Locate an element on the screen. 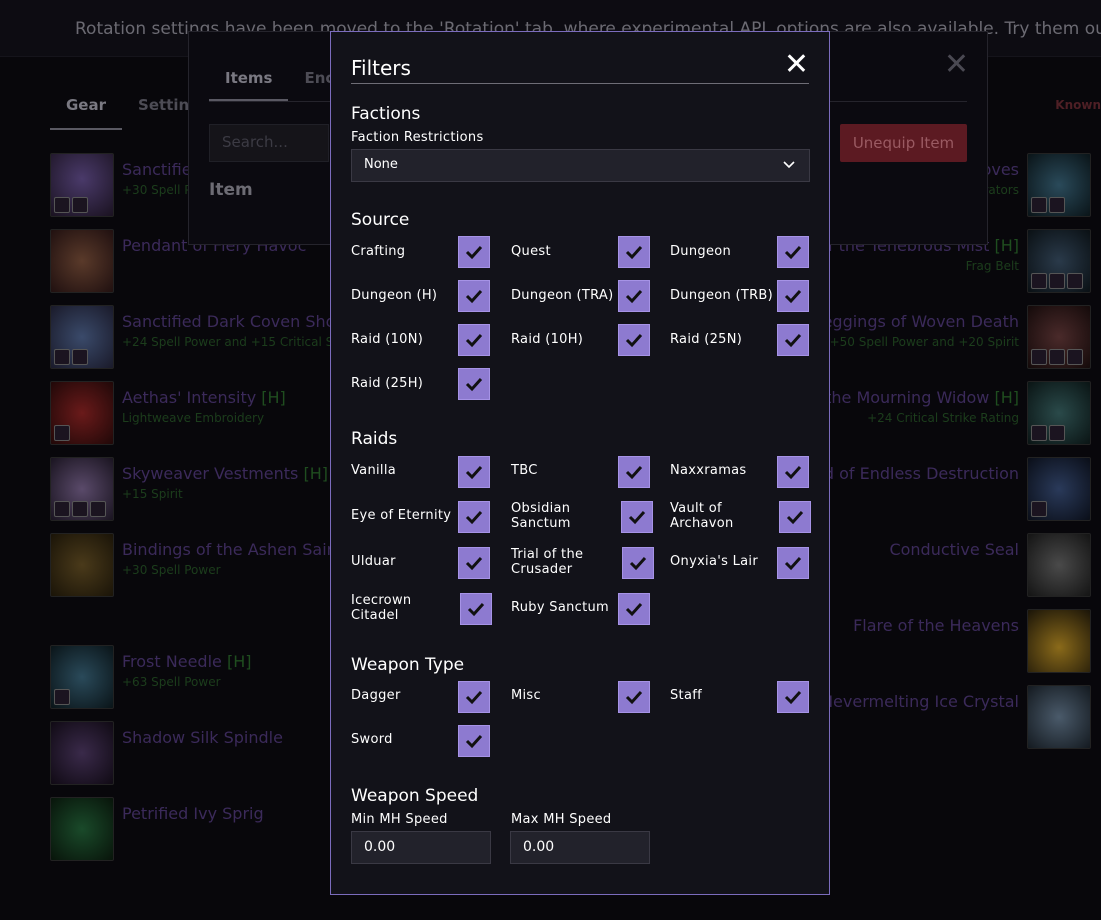  raid-ruby-sanctum: Ruby Sanctum is located at coordinates (560, 607).